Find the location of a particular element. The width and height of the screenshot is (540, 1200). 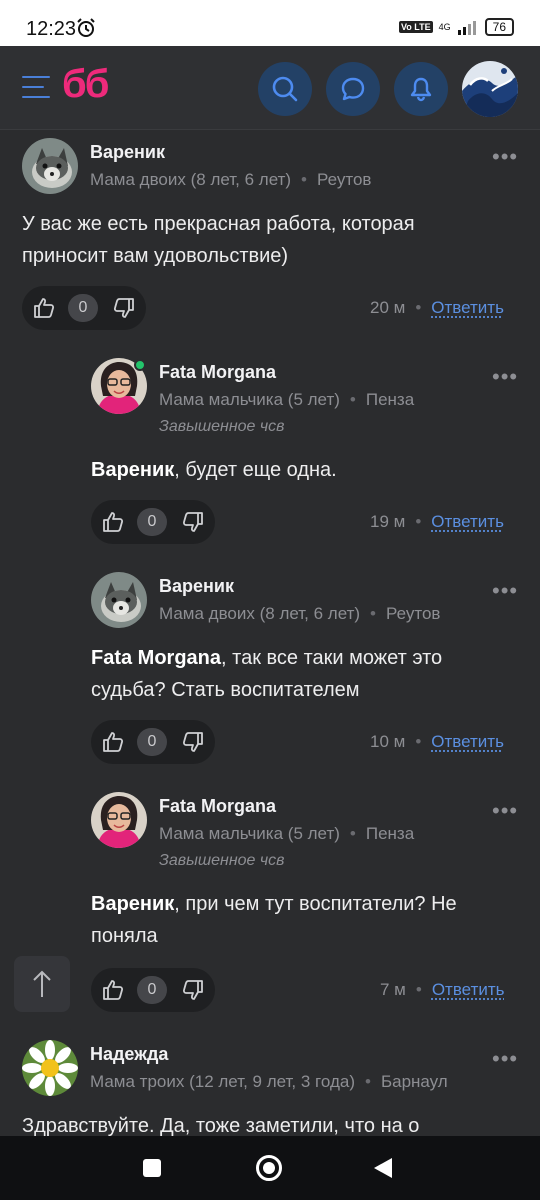

signal-icon is located at coordinates (466, 28).